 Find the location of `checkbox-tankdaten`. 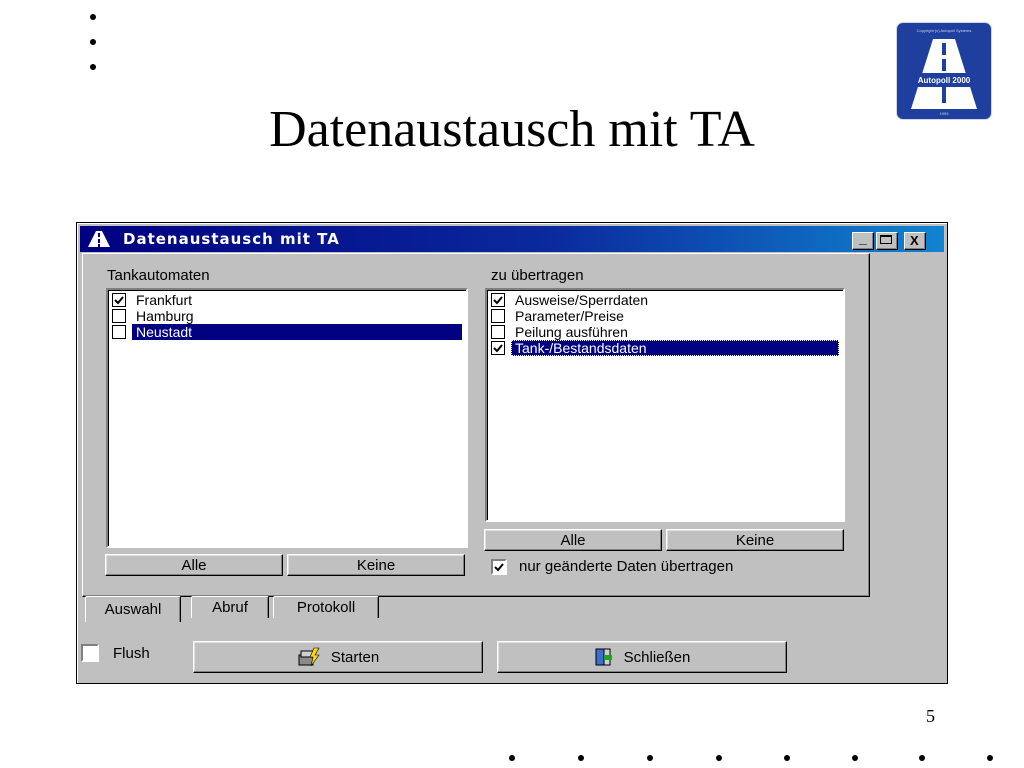

checkbox-tankdaten is located at coordinates (498, 348).